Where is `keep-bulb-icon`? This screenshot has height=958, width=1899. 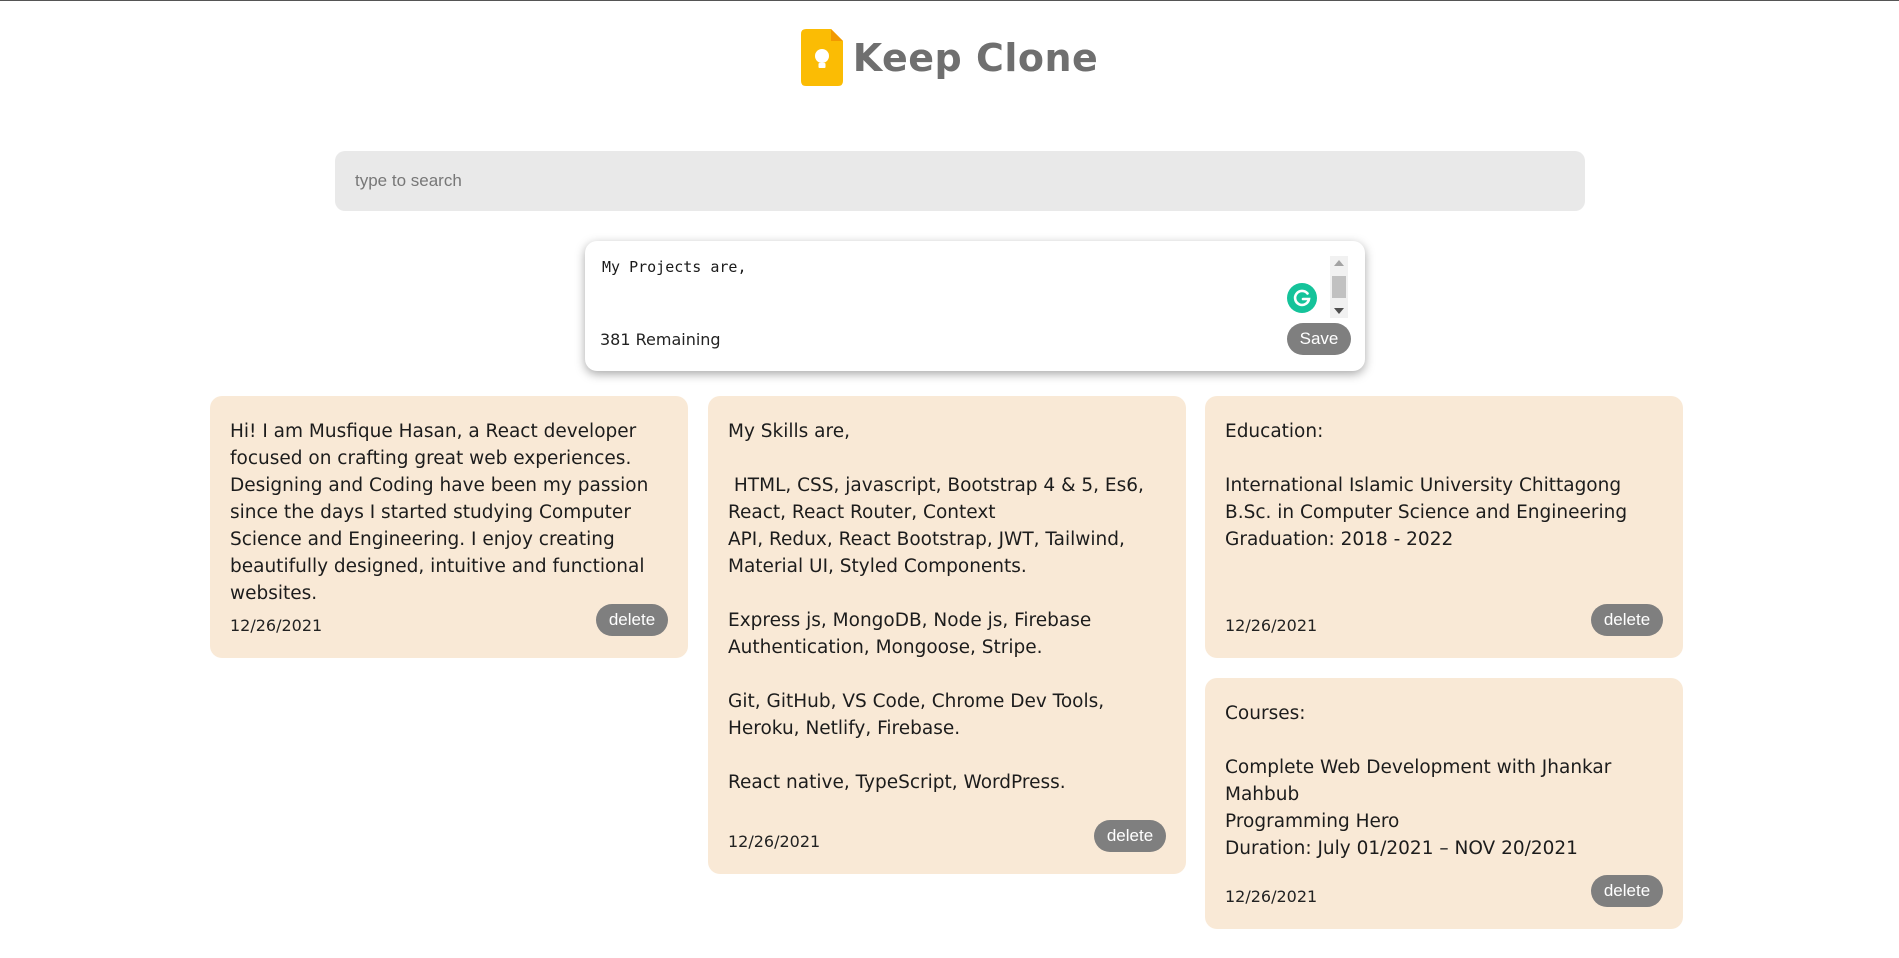 keep-bulb-icon is located at coordinates (821, 57).